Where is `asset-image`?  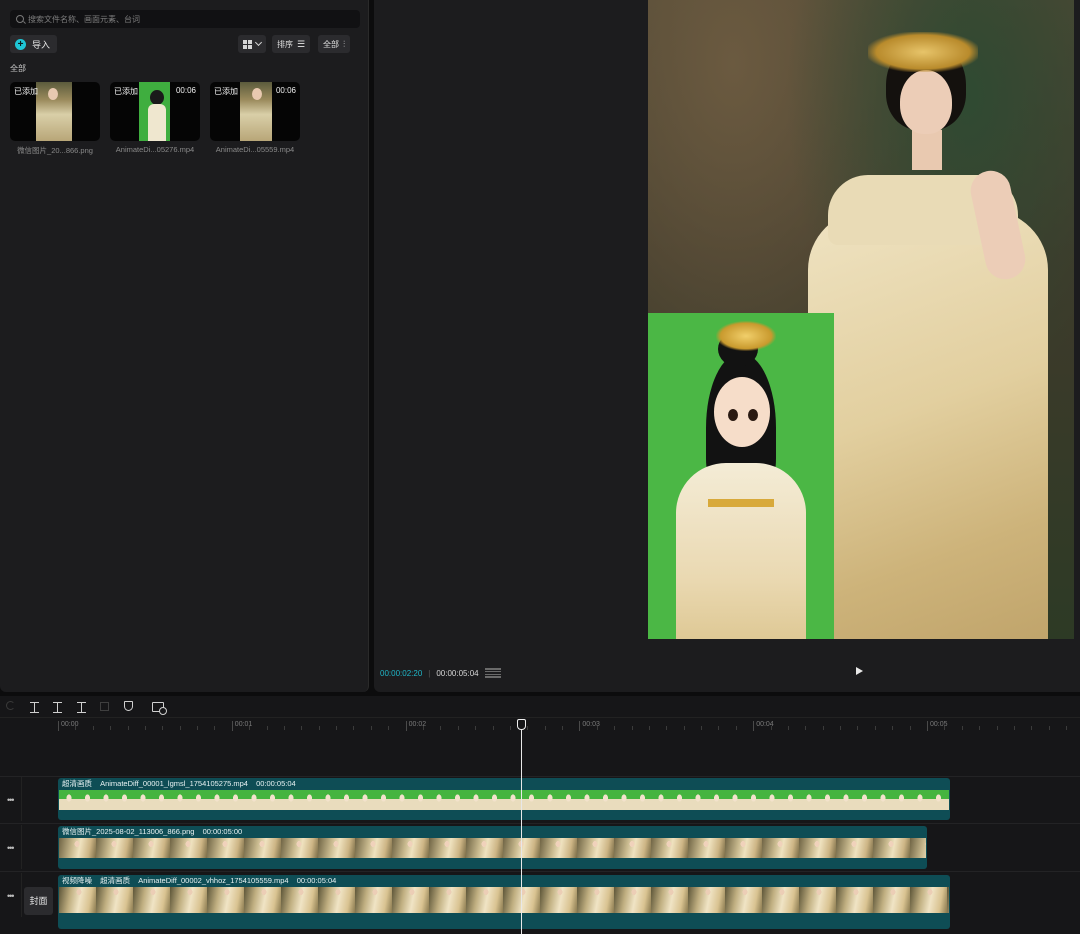 asset-image is located at coordinates (154, 111).